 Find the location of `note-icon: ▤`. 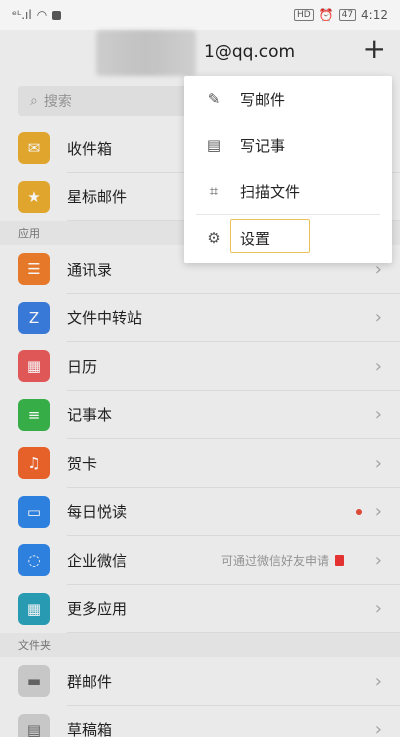

note-icon: ▤ is located at coordinates (214, 145).